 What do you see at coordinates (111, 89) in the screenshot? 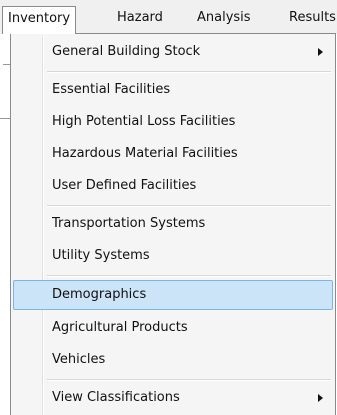
I see `menu-item-label: Essential Facilities` at bounding box center [111, 89].